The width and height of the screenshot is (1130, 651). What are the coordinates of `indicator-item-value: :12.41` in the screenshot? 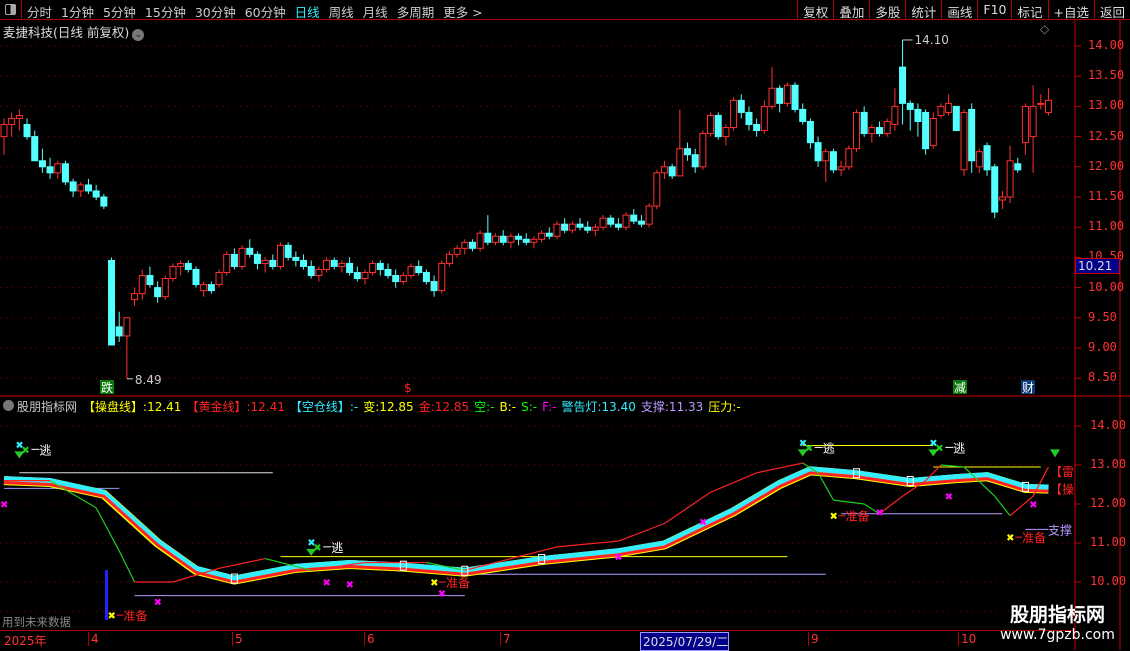 It's located at (265, 407).